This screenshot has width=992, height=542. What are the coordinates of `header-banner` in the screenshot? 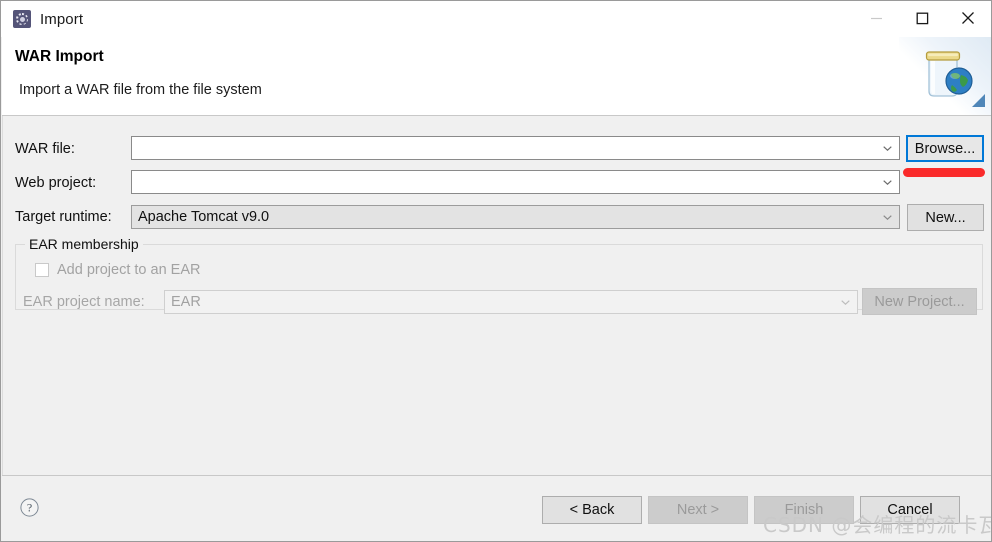 It's located at (945, 76).